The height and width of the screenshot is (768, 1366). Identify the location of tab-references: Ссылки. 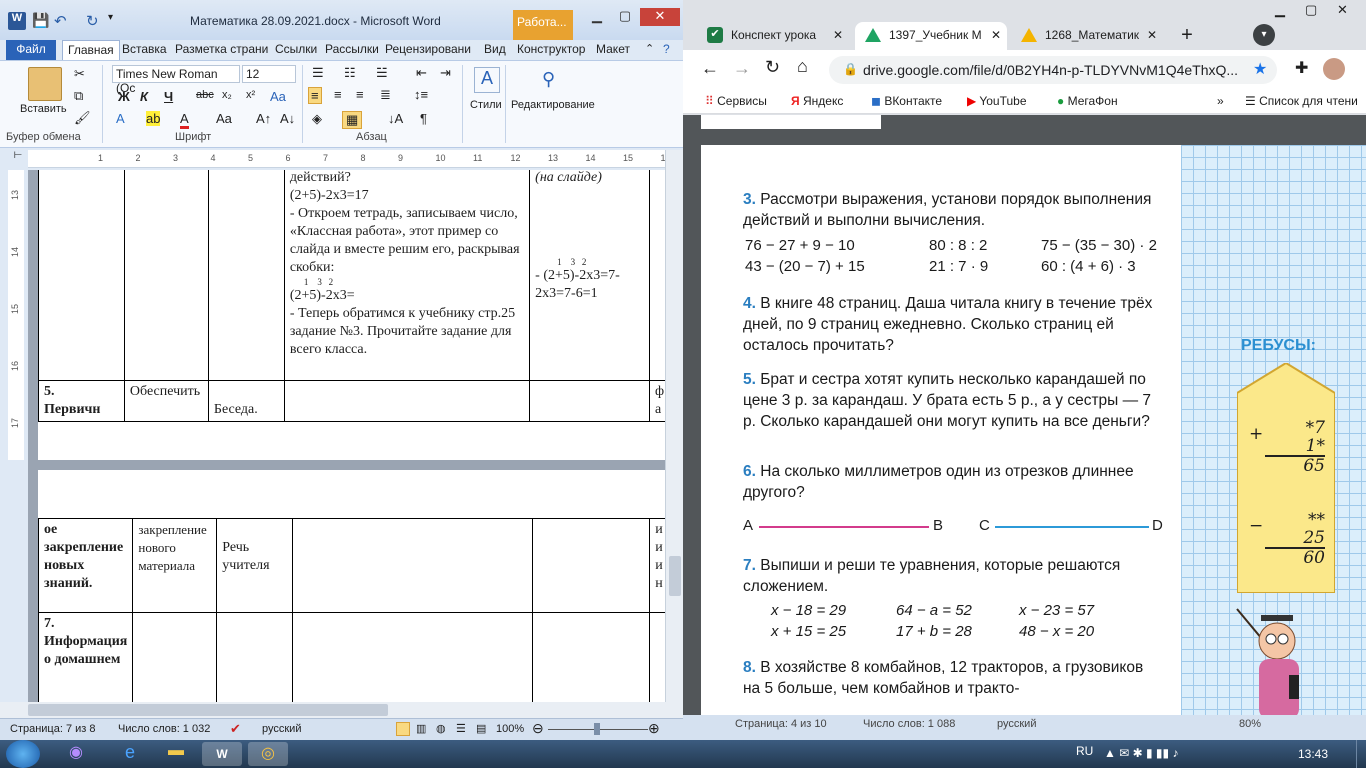
(296, 50).